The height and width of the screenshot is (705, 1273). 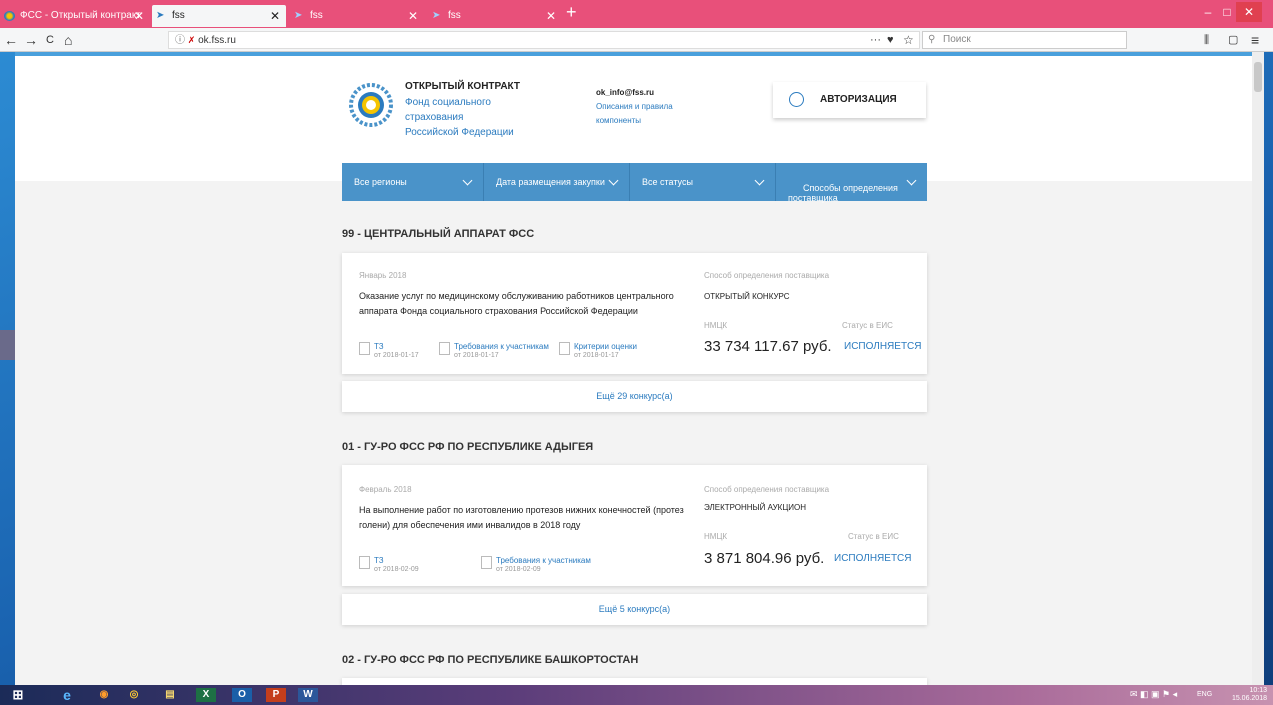 What do you see at coordinates (438, 234) in the screenshot?
I see `section-title-99: 99 - ЦЕНТРАЛЬНЫЙ АППАРАТ ФСС` at bounding box center [438, 234].